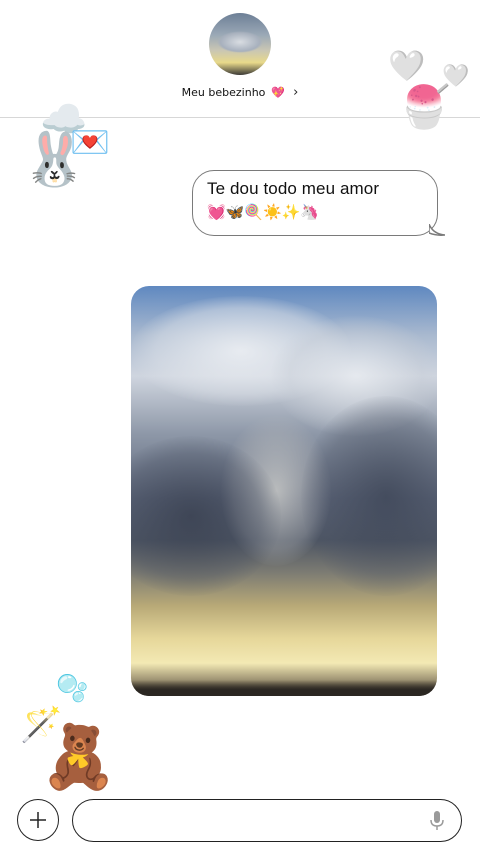 This screenshot has width=480, height=854. Describe the element at coordinates (424, 106) in the screenshot. I see `shaved-ice-sticker: 🍧` at that location.